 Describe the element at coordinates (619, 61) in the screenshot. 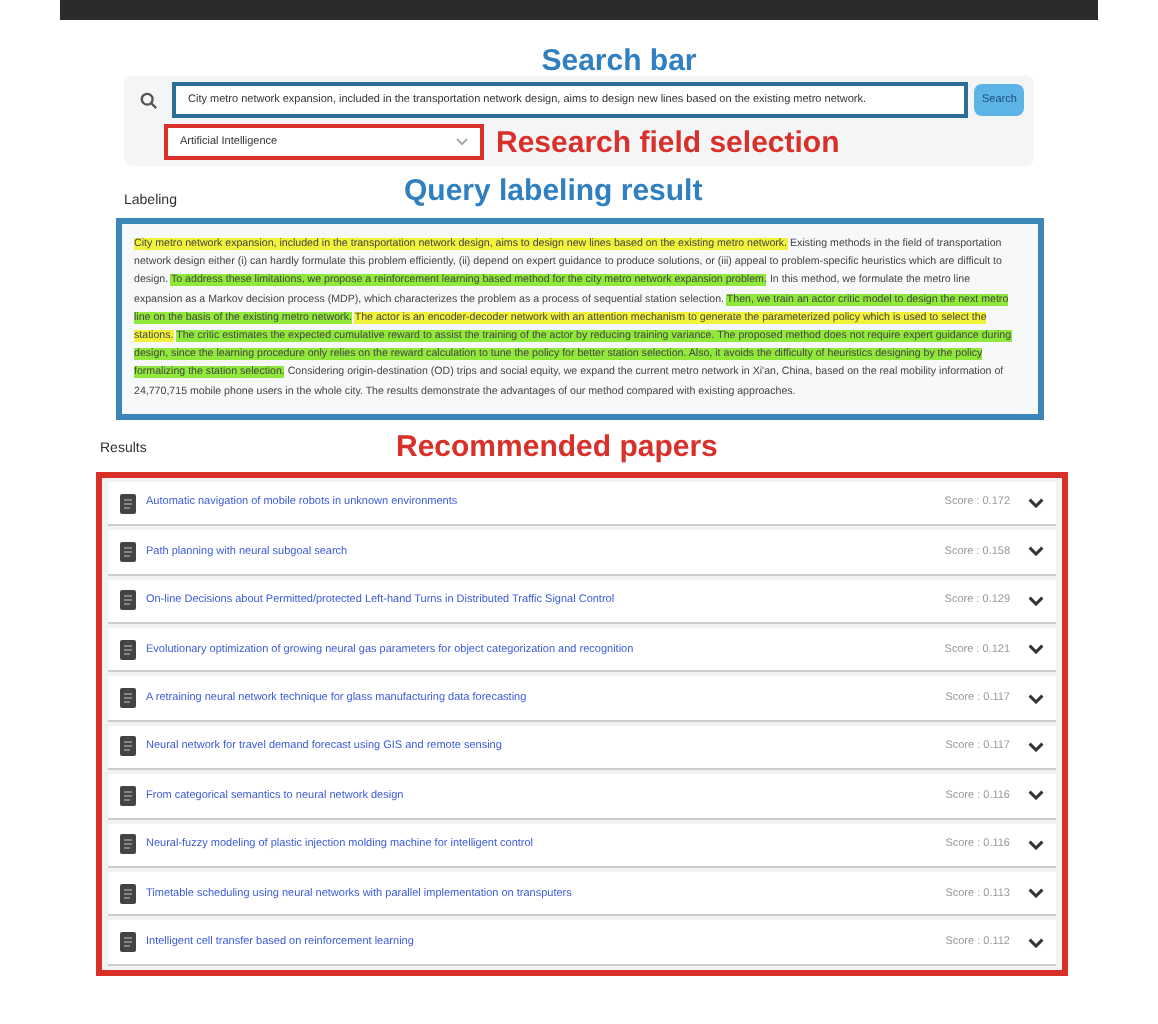

I see `annotation-label: Search bar` at that location.